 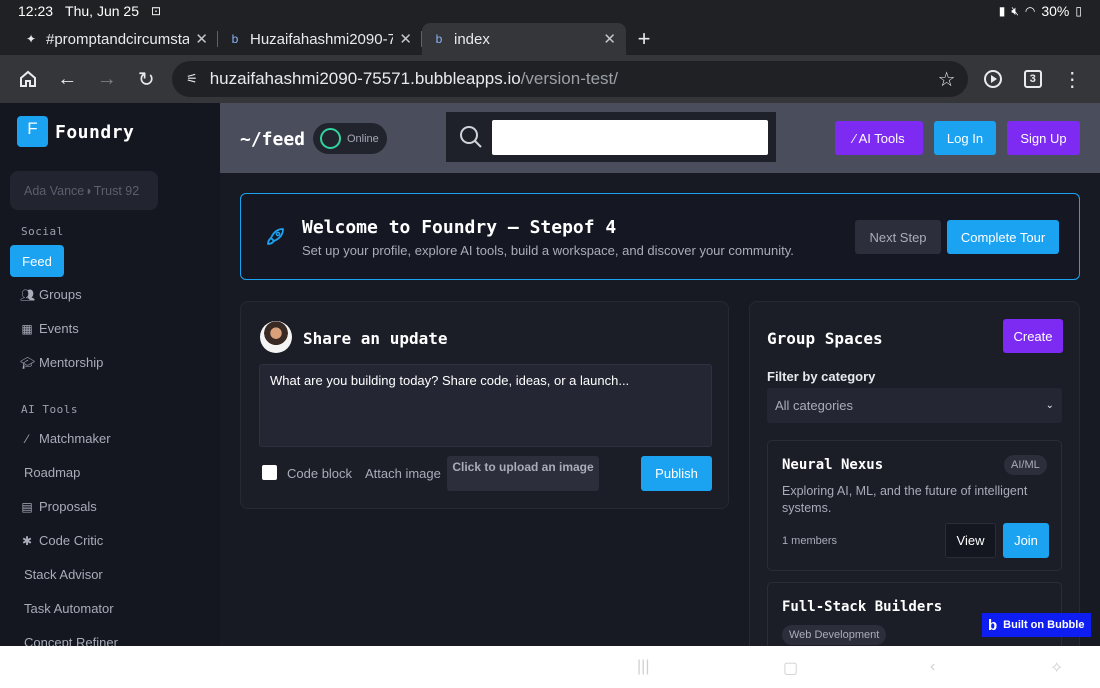 I want to click on url-host: huzaifahashmi2090-75571.bubbleapps.io, so click(x=365, y=78).